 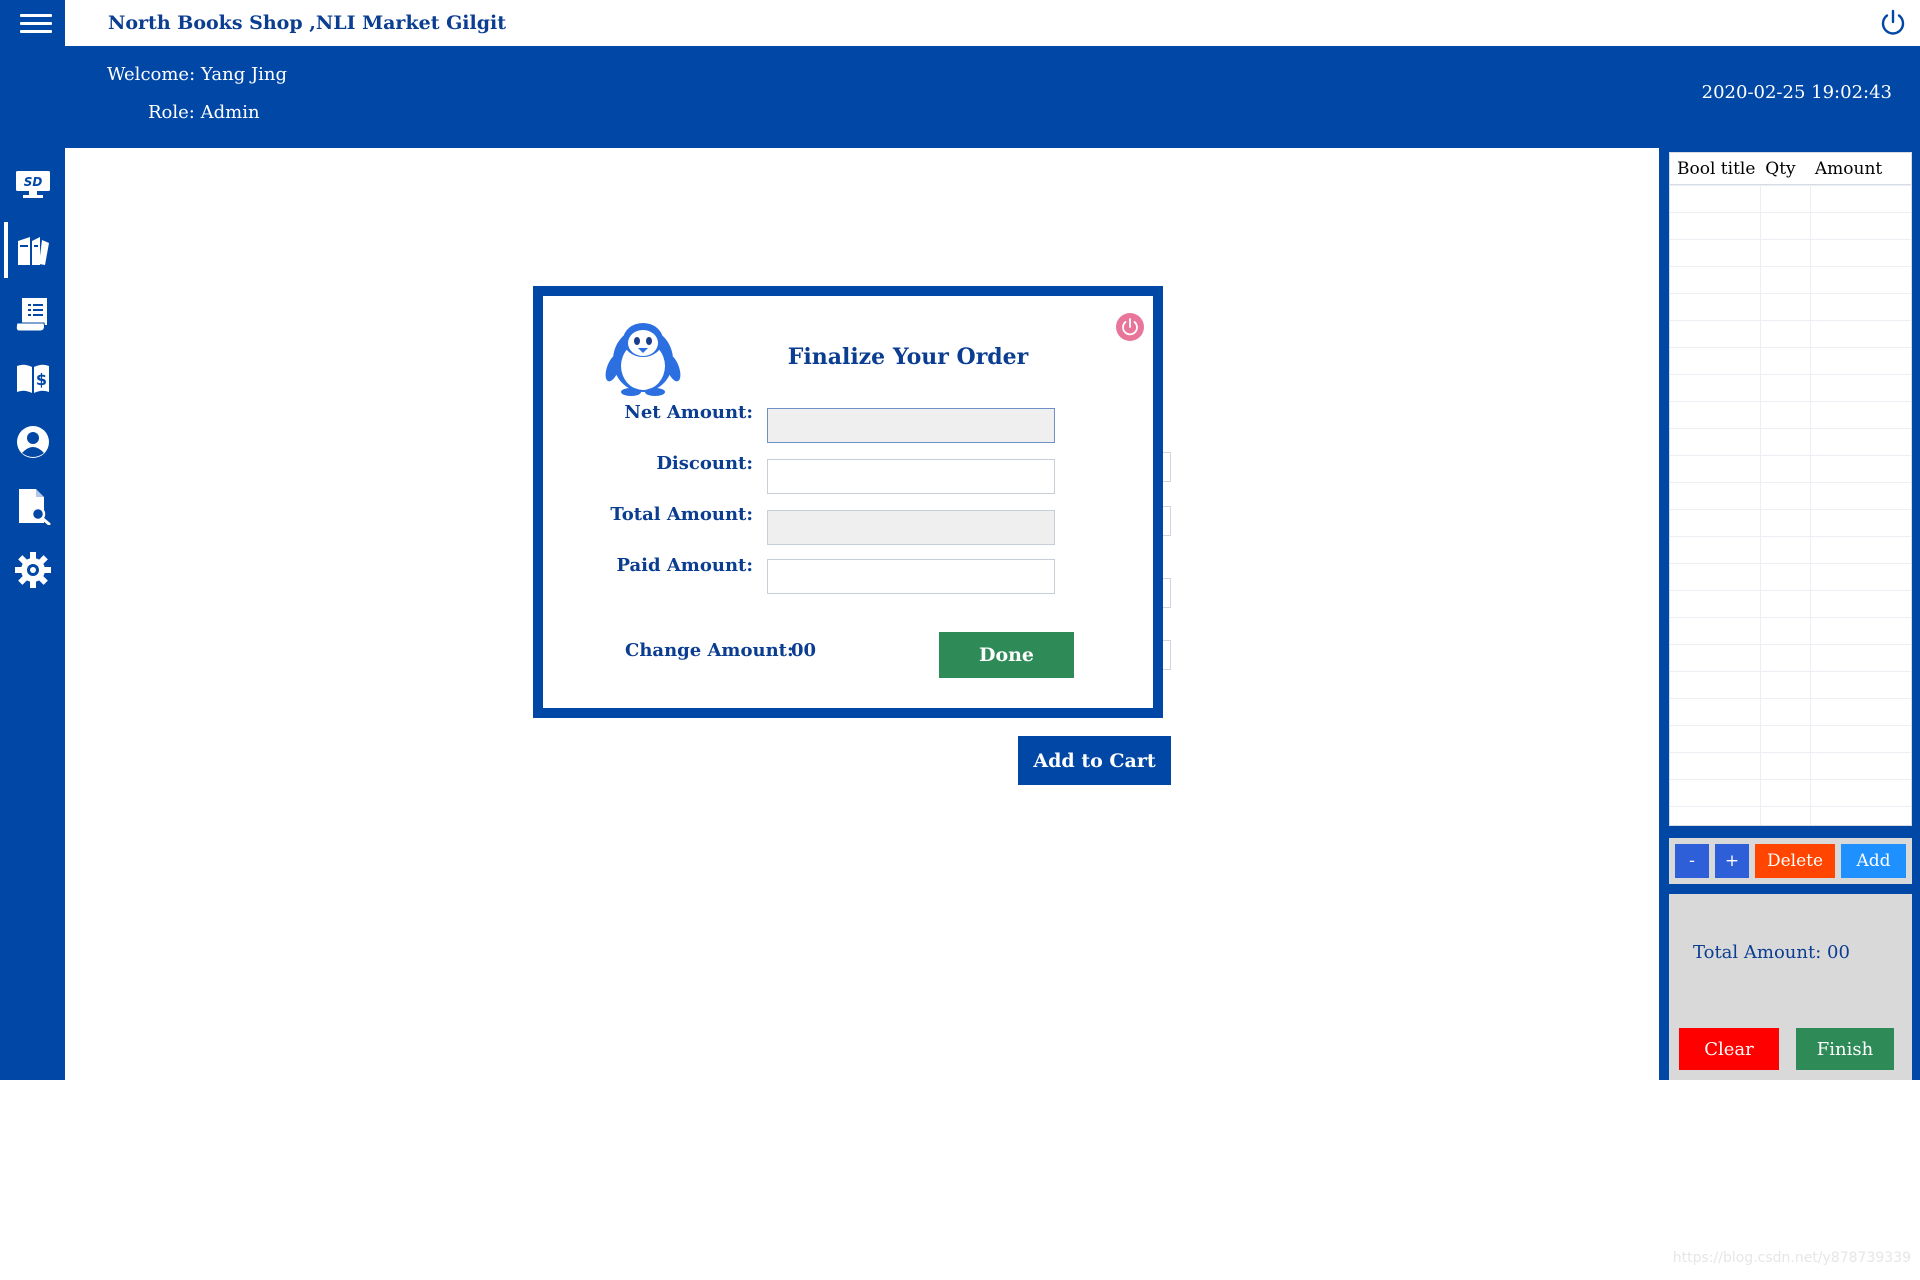 What do you see at coordinates (681, 514) in the screenshot?
I see `total-amount-label: Total Amount:` at bounding box center [681, 514].